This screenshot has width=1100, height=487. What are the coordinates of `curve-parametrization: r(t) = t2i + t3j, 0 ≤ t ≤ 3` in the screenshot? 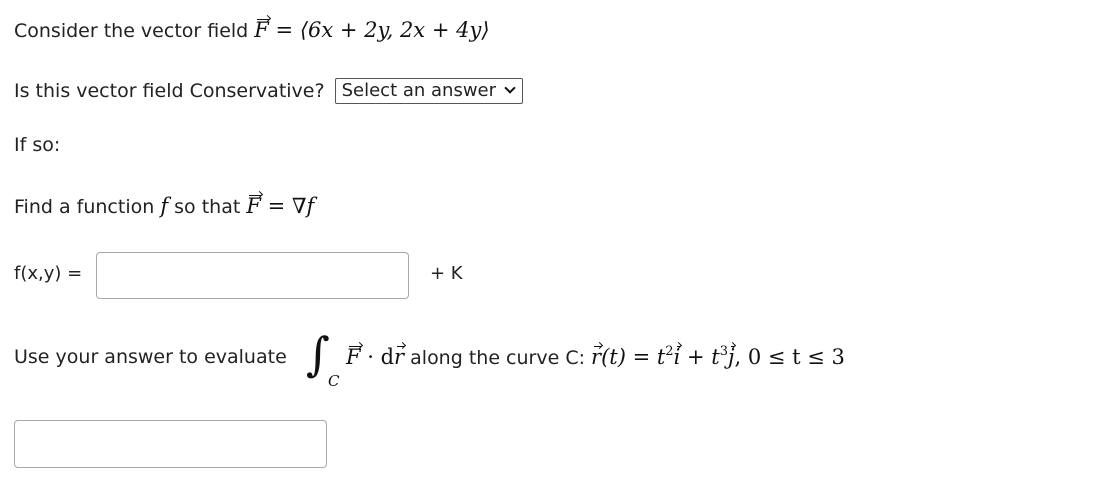 It's located at (718, 356).